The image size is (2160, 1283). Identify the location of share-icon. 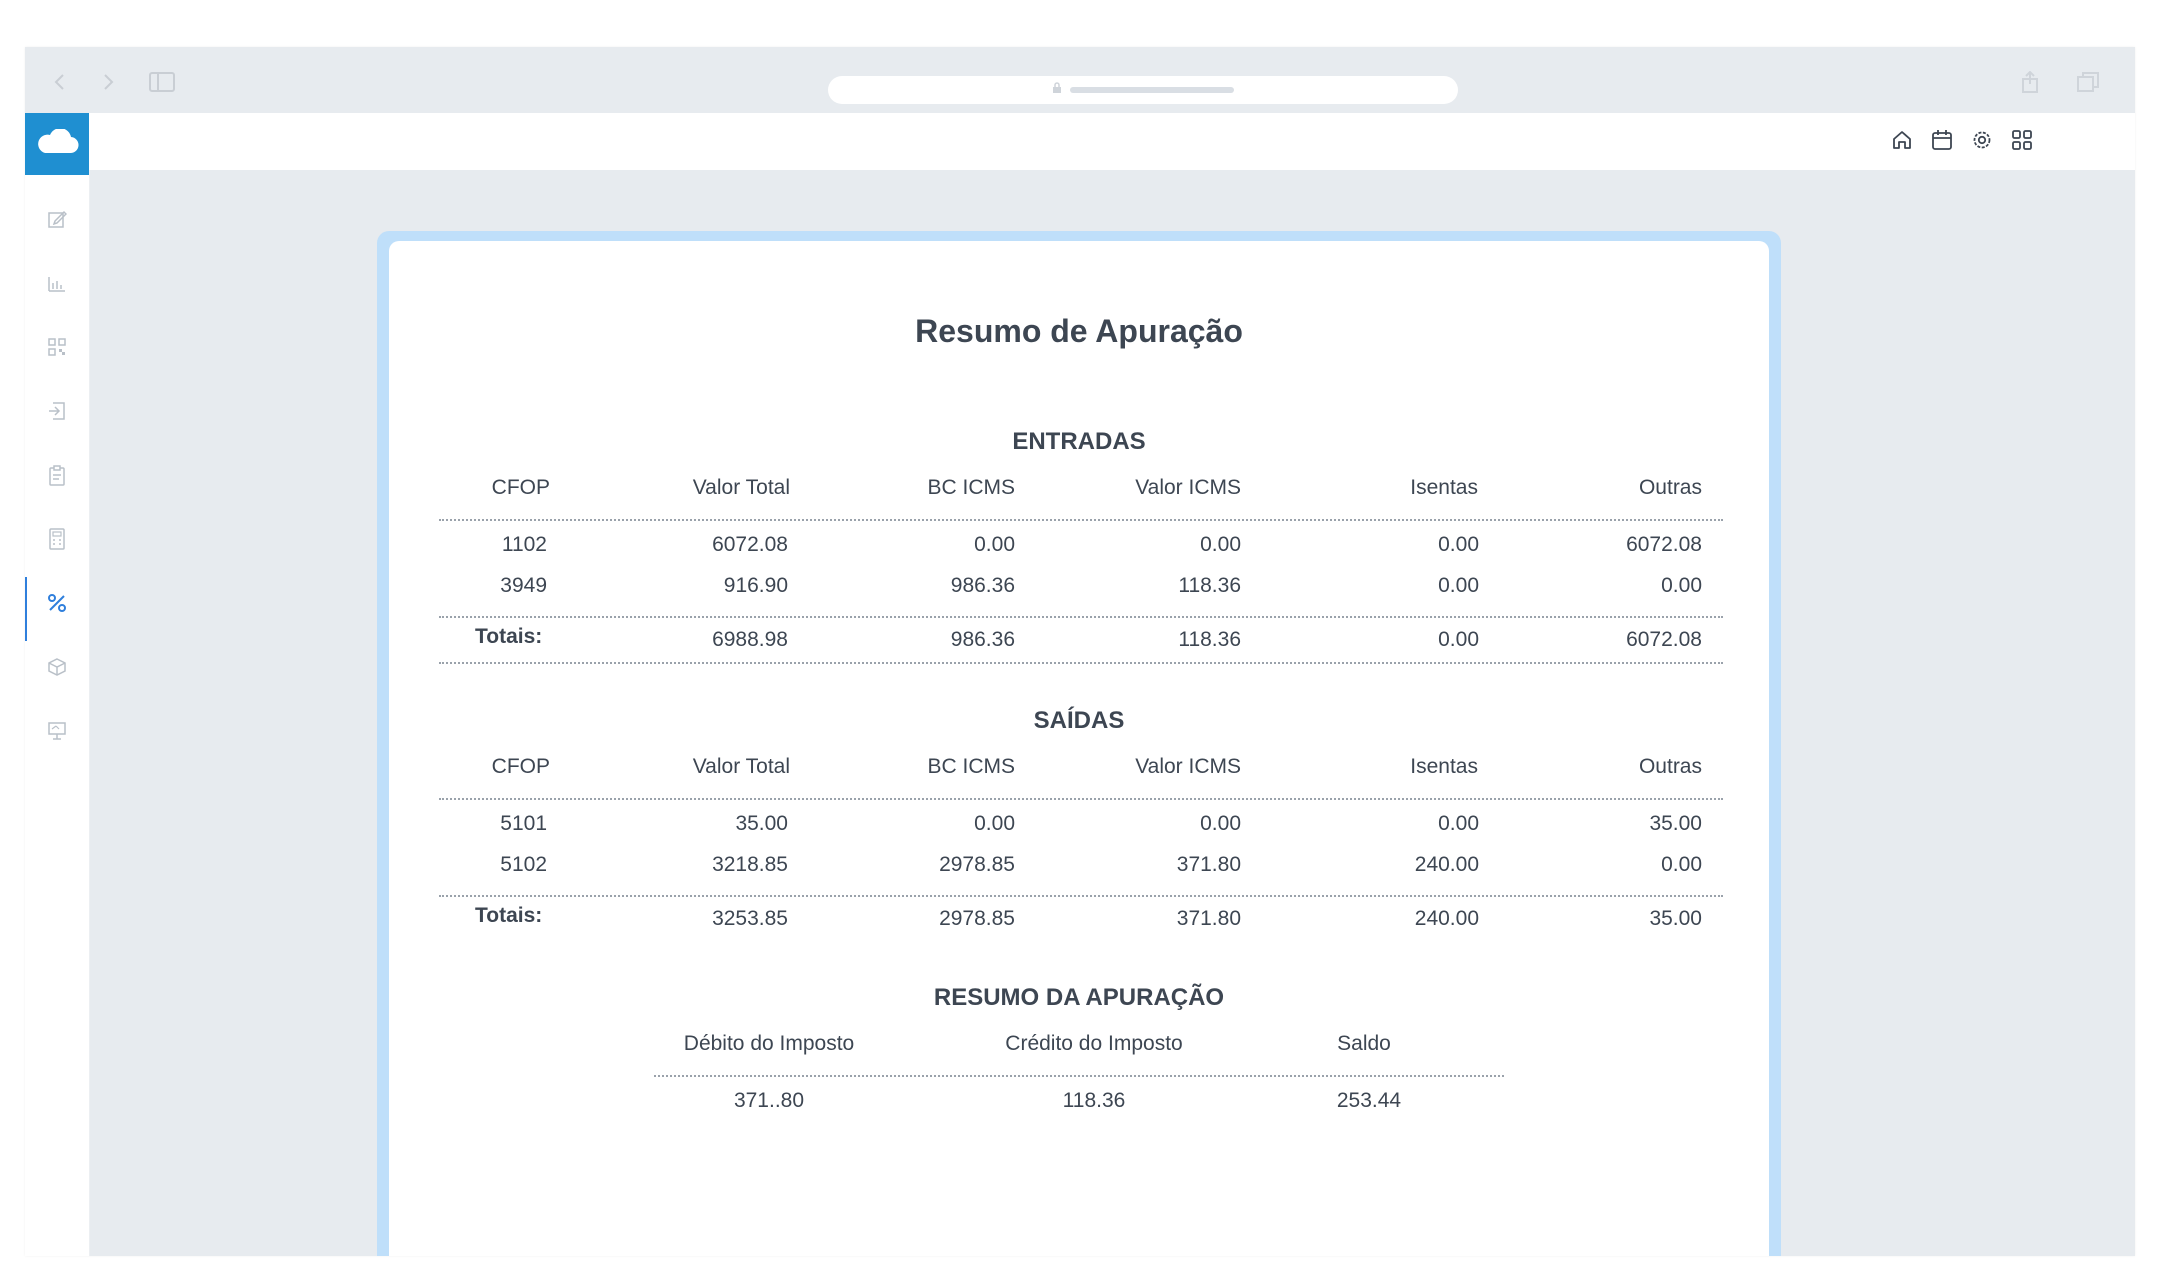
(2030, 82).